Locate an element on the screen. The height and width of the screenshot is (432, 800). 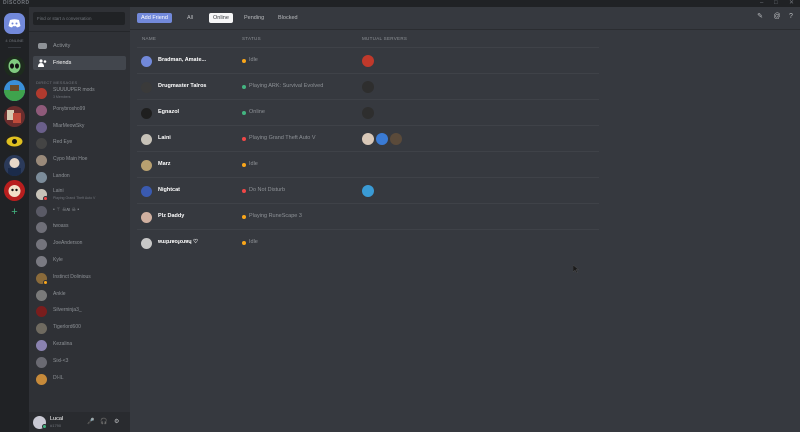
friend-name: Egnazol is located at coordinates (169, 112).